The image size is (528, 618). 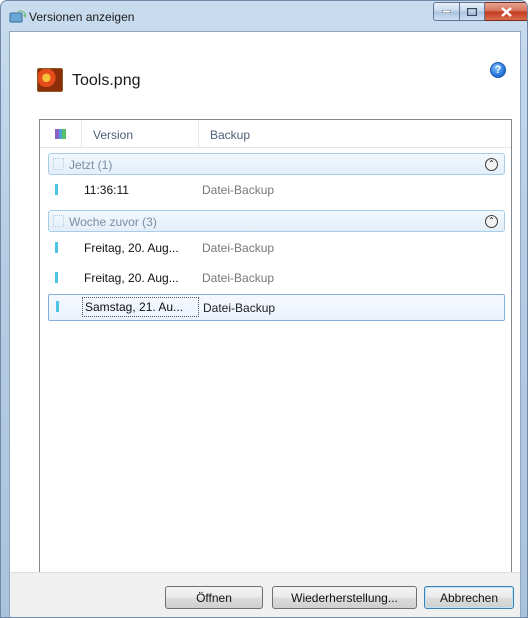 I want to click on file-header: Tools.png ?, so click(x=265, y=77).